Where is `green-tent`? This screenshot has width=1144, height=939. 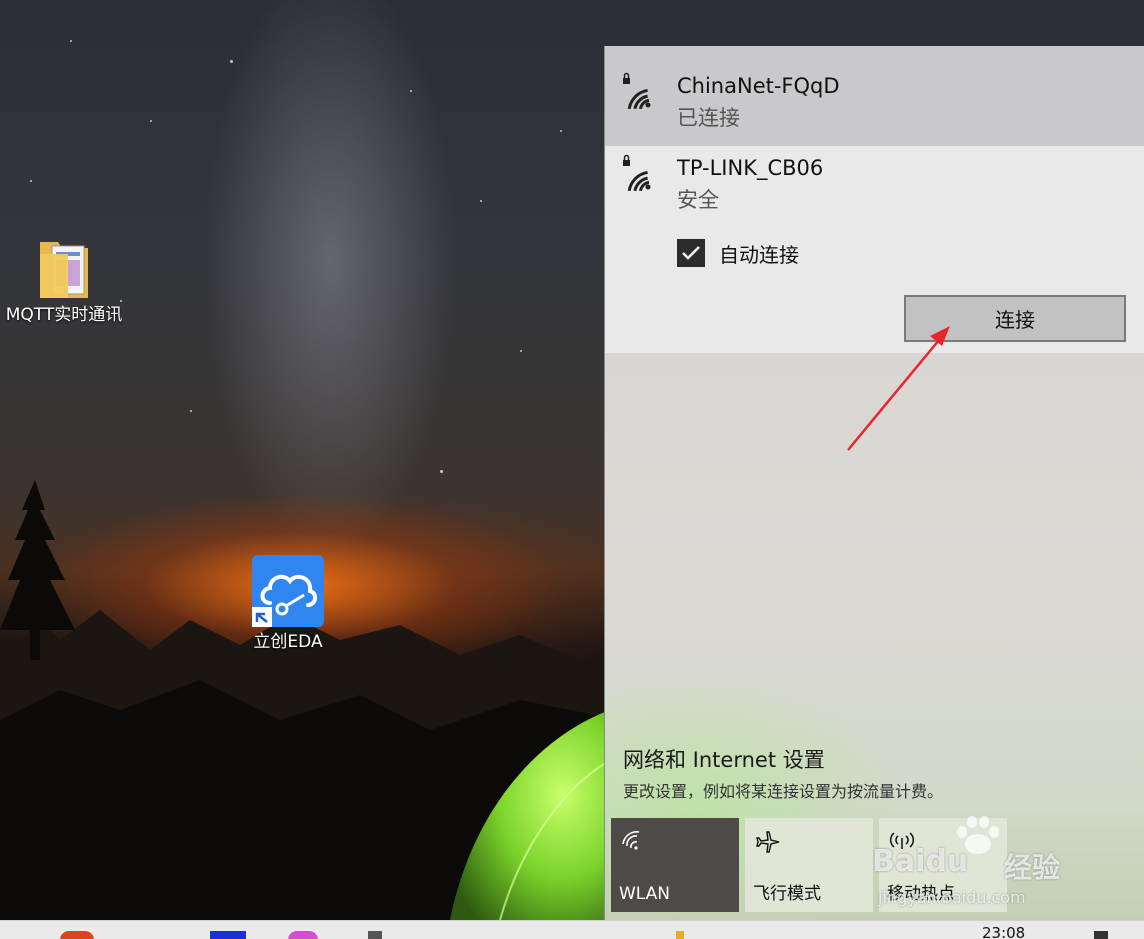 green-tent is located at coordinates (530, 815).